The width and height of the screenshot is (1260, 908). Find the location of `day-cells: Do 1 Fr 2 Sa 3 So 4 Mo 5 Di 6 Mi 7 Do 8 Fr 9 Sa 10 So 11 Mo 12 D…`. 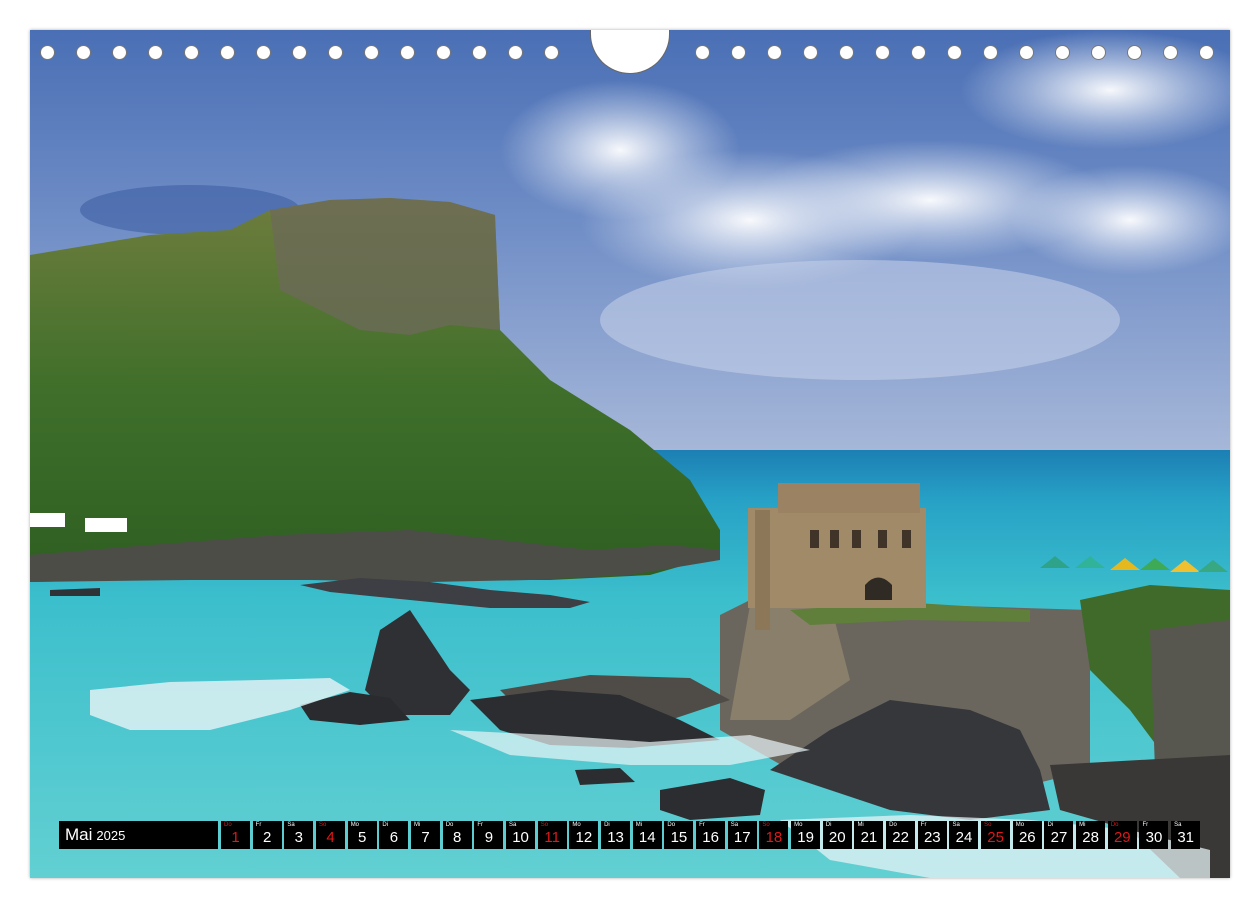

day-cells: Do 1 Fr 2 Sa 3 So 4 Mo 5 Di 6 Mi 7 Do 8 Fr 9 Sa 10 So 11 Mo 12 D… is located at coordinates (712, 835).